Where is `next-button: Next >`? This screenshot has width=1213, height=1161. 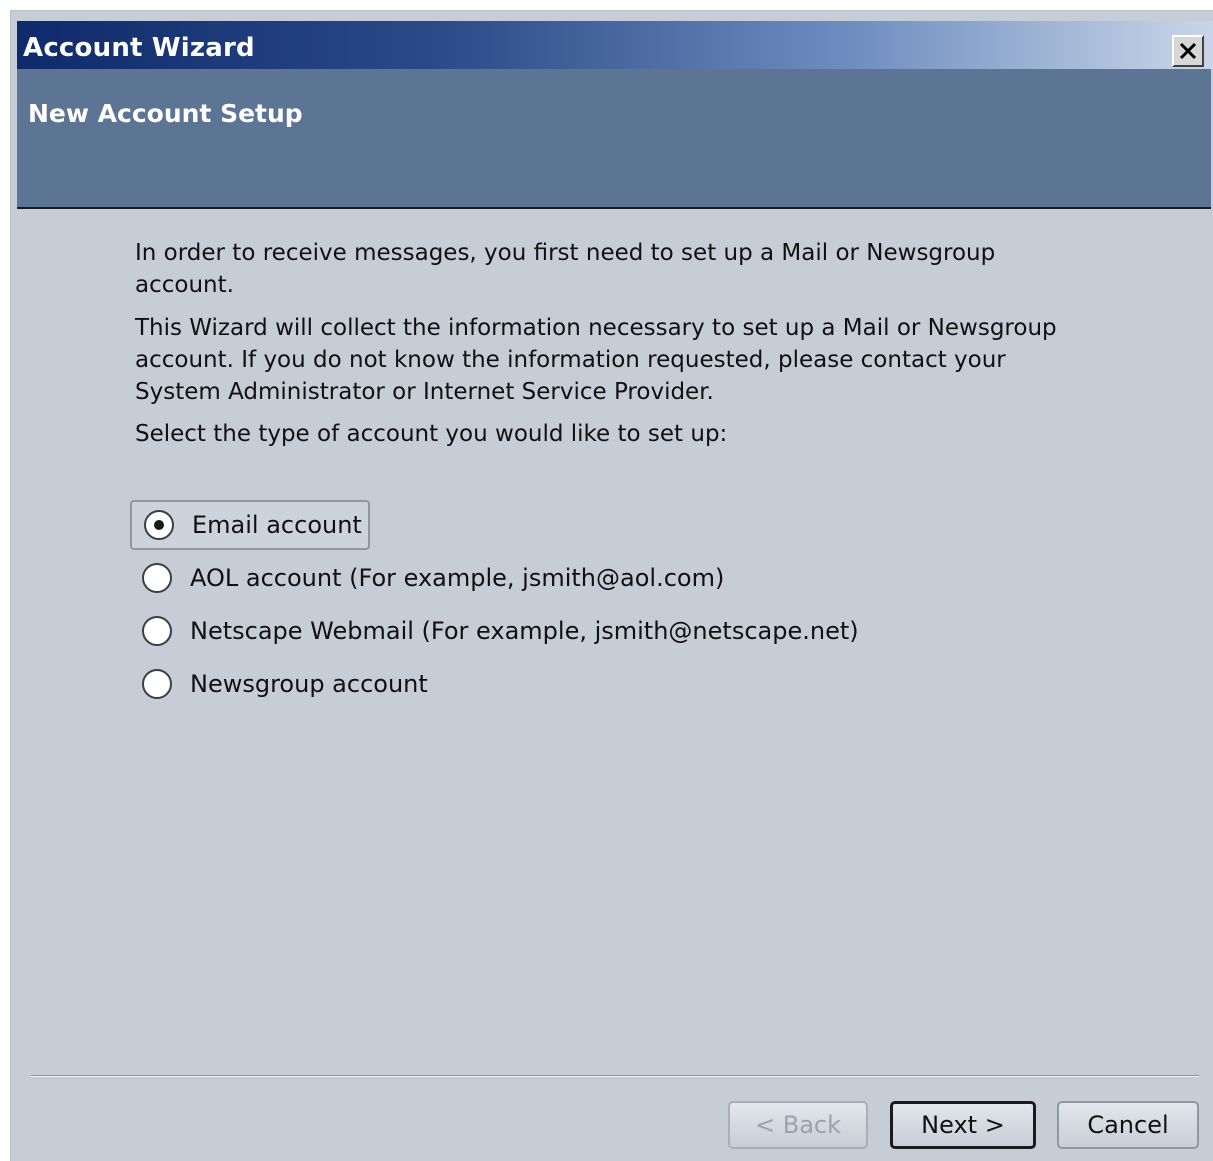
next-button: Next > is located at coordinates (963, 1125).